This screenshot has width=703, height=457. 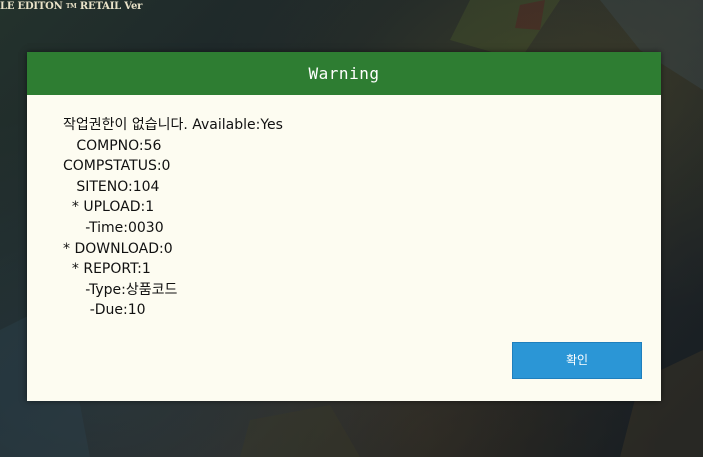 I want to click on message-line: -Due:10, so click(x=104, y=310).